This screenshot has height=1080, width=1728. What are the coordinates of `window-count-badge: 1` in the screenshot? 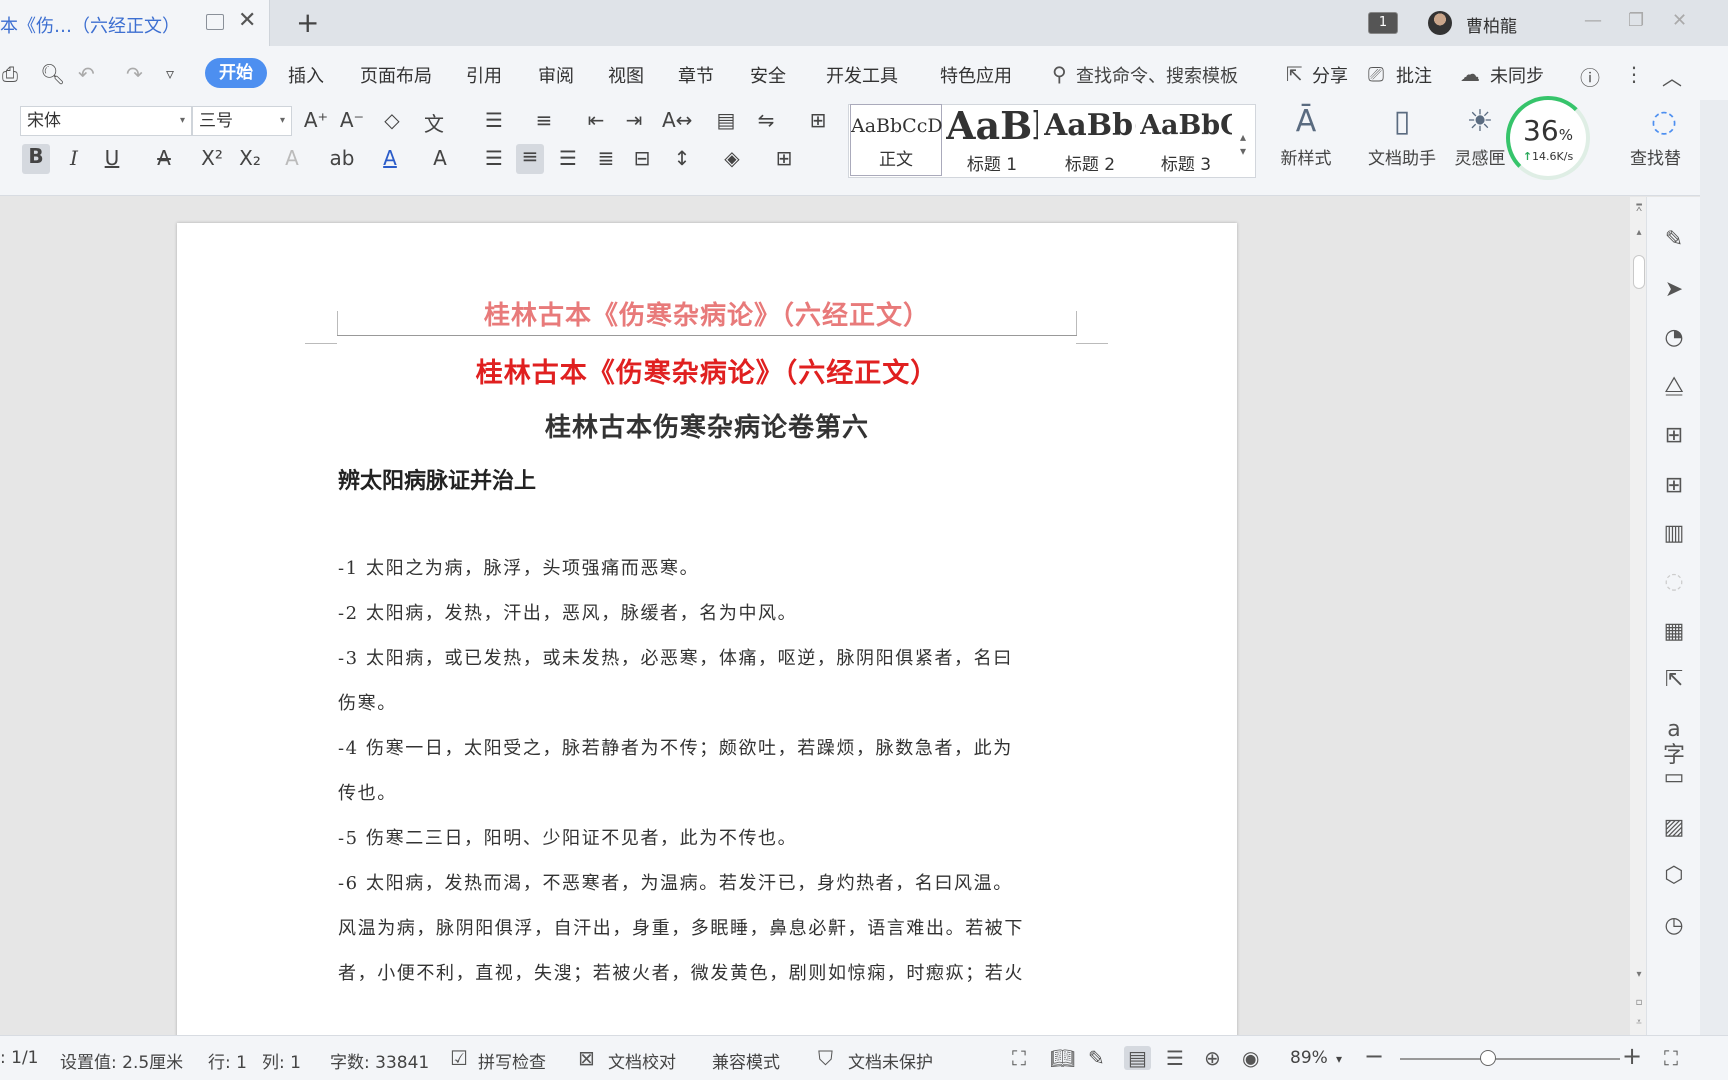 It's located at (1383, 23).